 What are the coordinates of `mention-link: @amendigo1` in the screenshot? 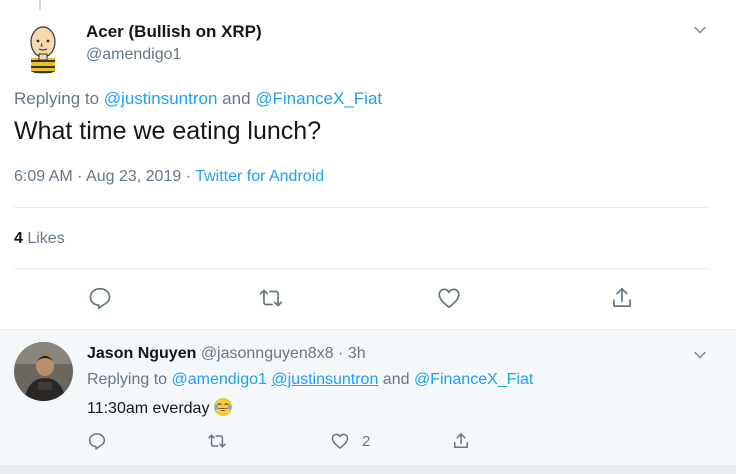 It's located at (219, 379).